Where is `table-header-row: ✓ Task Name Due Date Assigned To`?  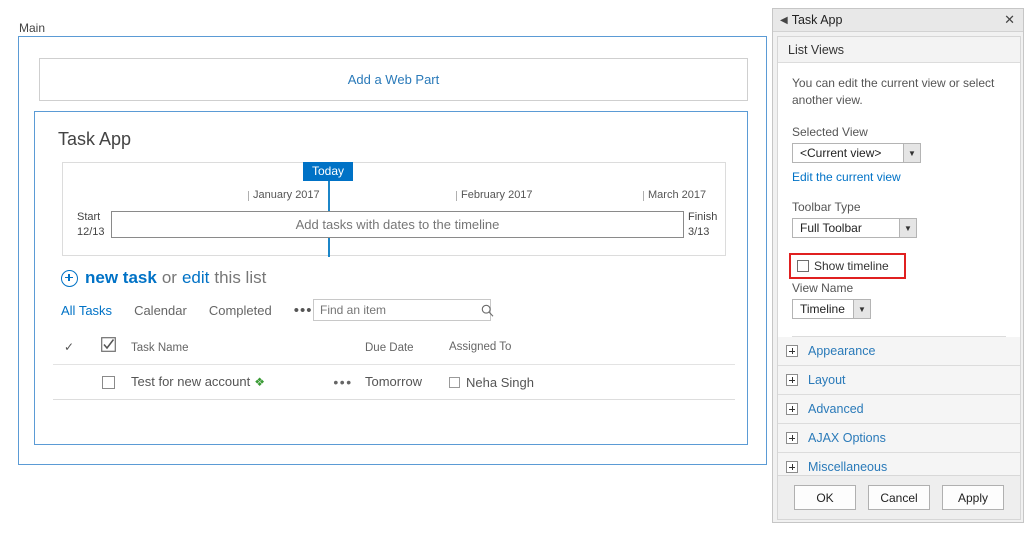
table-header-row: ✓ Task Name Due Date Assigned To is located at coordinates (394, 347).